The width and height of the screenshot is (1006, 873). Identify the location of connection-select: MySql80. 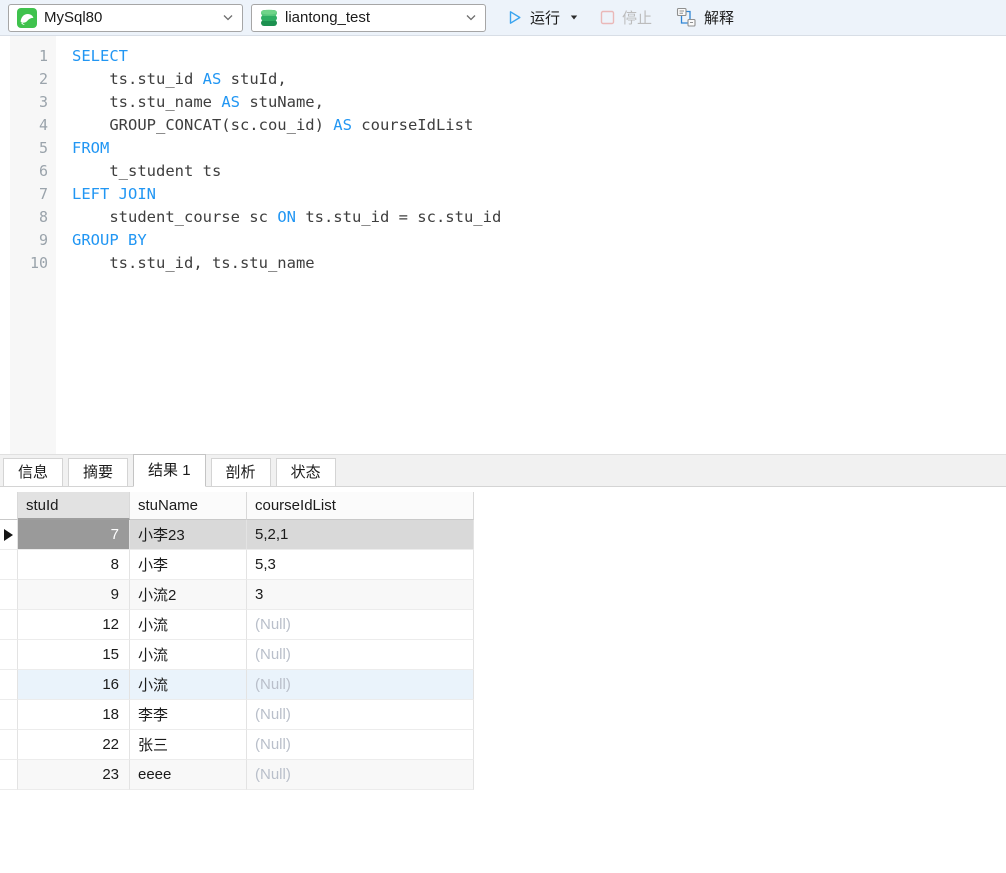
(125, 17).